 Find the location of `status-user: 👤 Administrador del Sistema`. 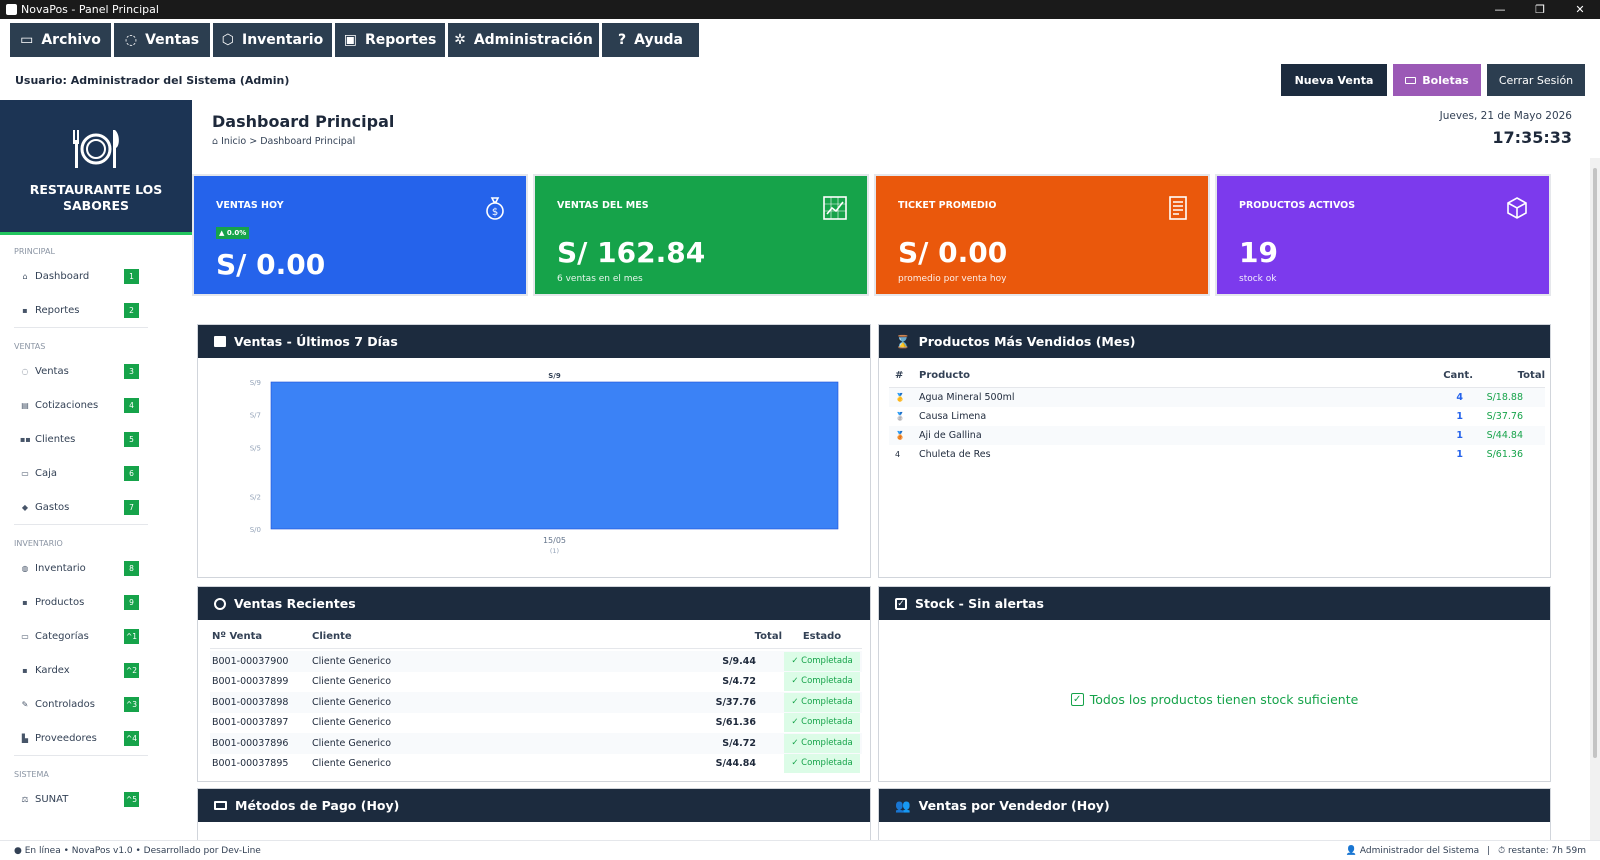

status-user: 👤 Administrador del Sistema is located at coordinates (1412, 850).